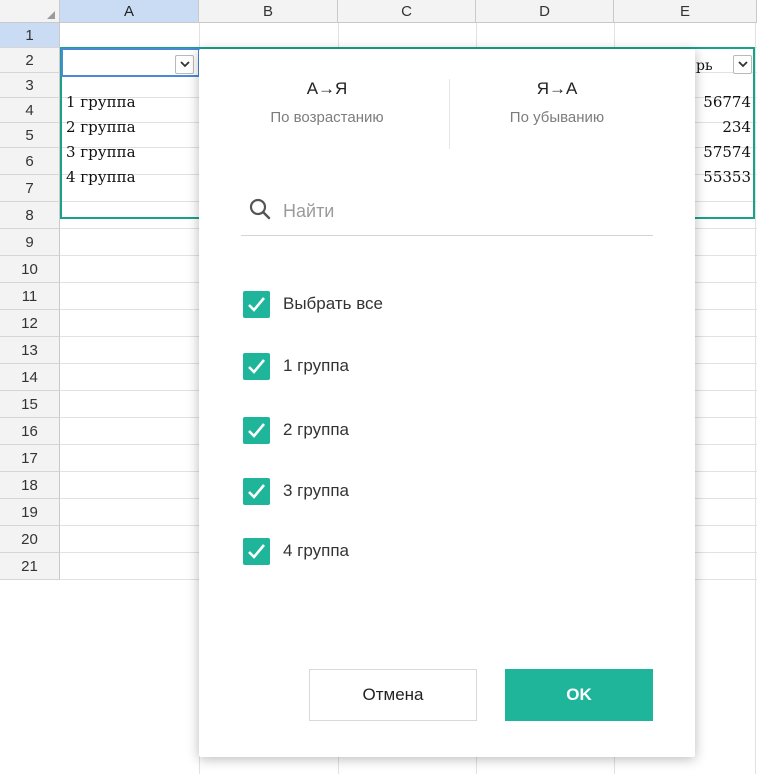  Describe the element at coordinates (685, 11) in the screenshot. I see `column-header-e: E` at that location.